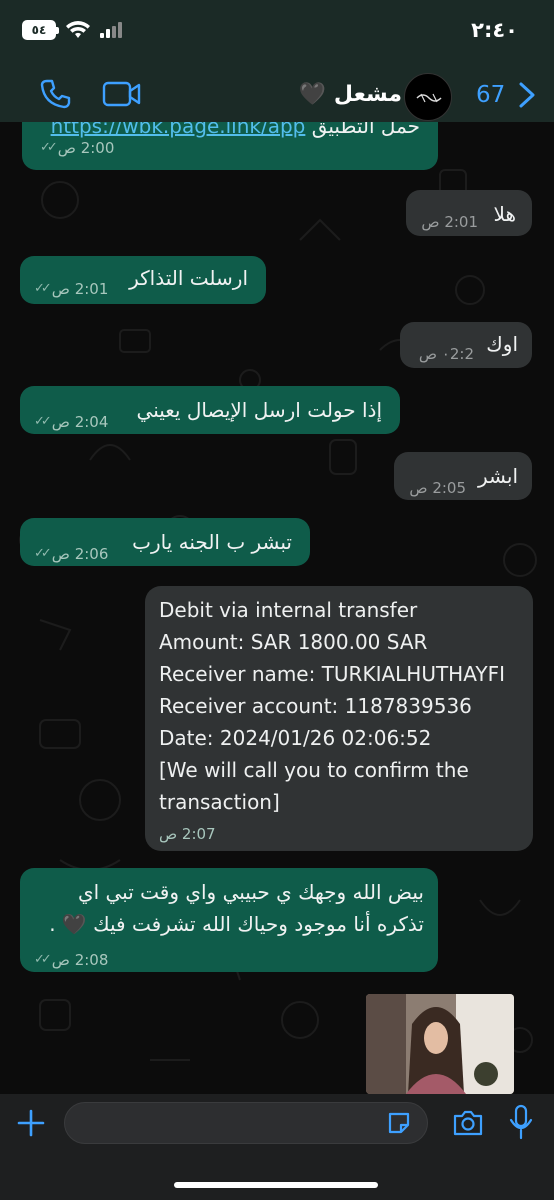 The height and width of the screenshot is (1200, 554). What do you see at coordinates (246, 1123) in the screenshot?
I see `message-input` at bounding box center [246, 1123].